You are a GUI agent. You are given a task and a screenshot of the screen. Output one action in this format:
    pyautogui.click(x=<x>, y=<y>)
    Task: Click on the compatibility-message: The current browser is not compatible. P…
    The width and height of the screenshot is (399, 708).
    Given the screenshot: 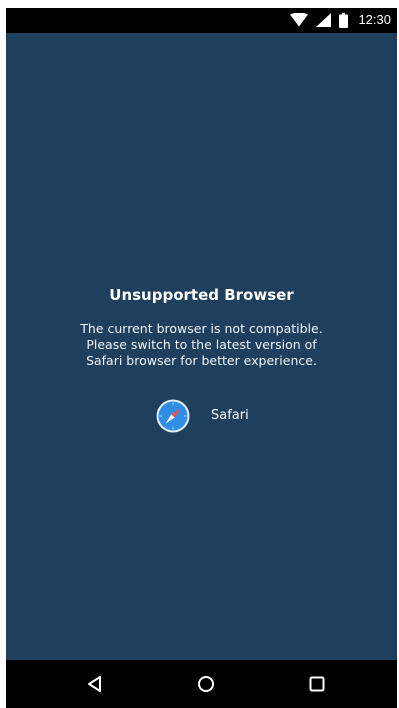 What is the action you would take?
    pyautogui.click(x=201, y=345)
    